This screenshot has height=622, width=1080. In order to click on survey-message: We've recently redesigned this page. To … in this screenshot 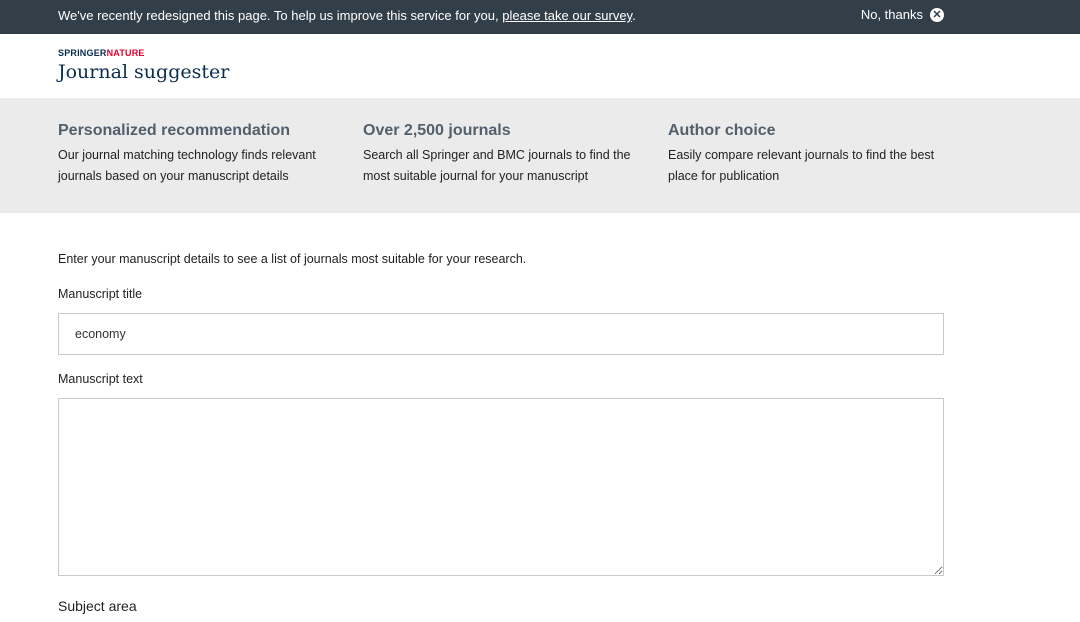, I will do `click(347, 15)`.